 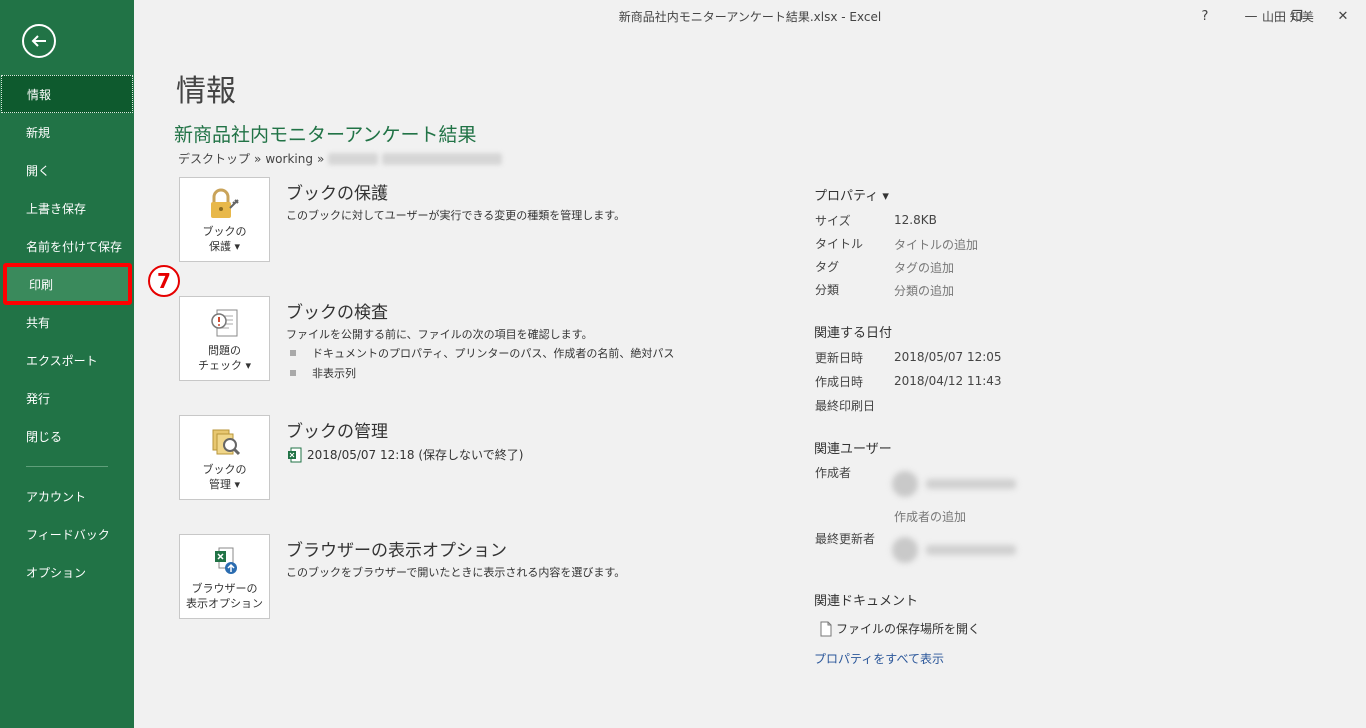 What do you see at coordinates (833, 473) in the screenshot?
I see `author-key: 作成者` at bounding box center [833, 473].